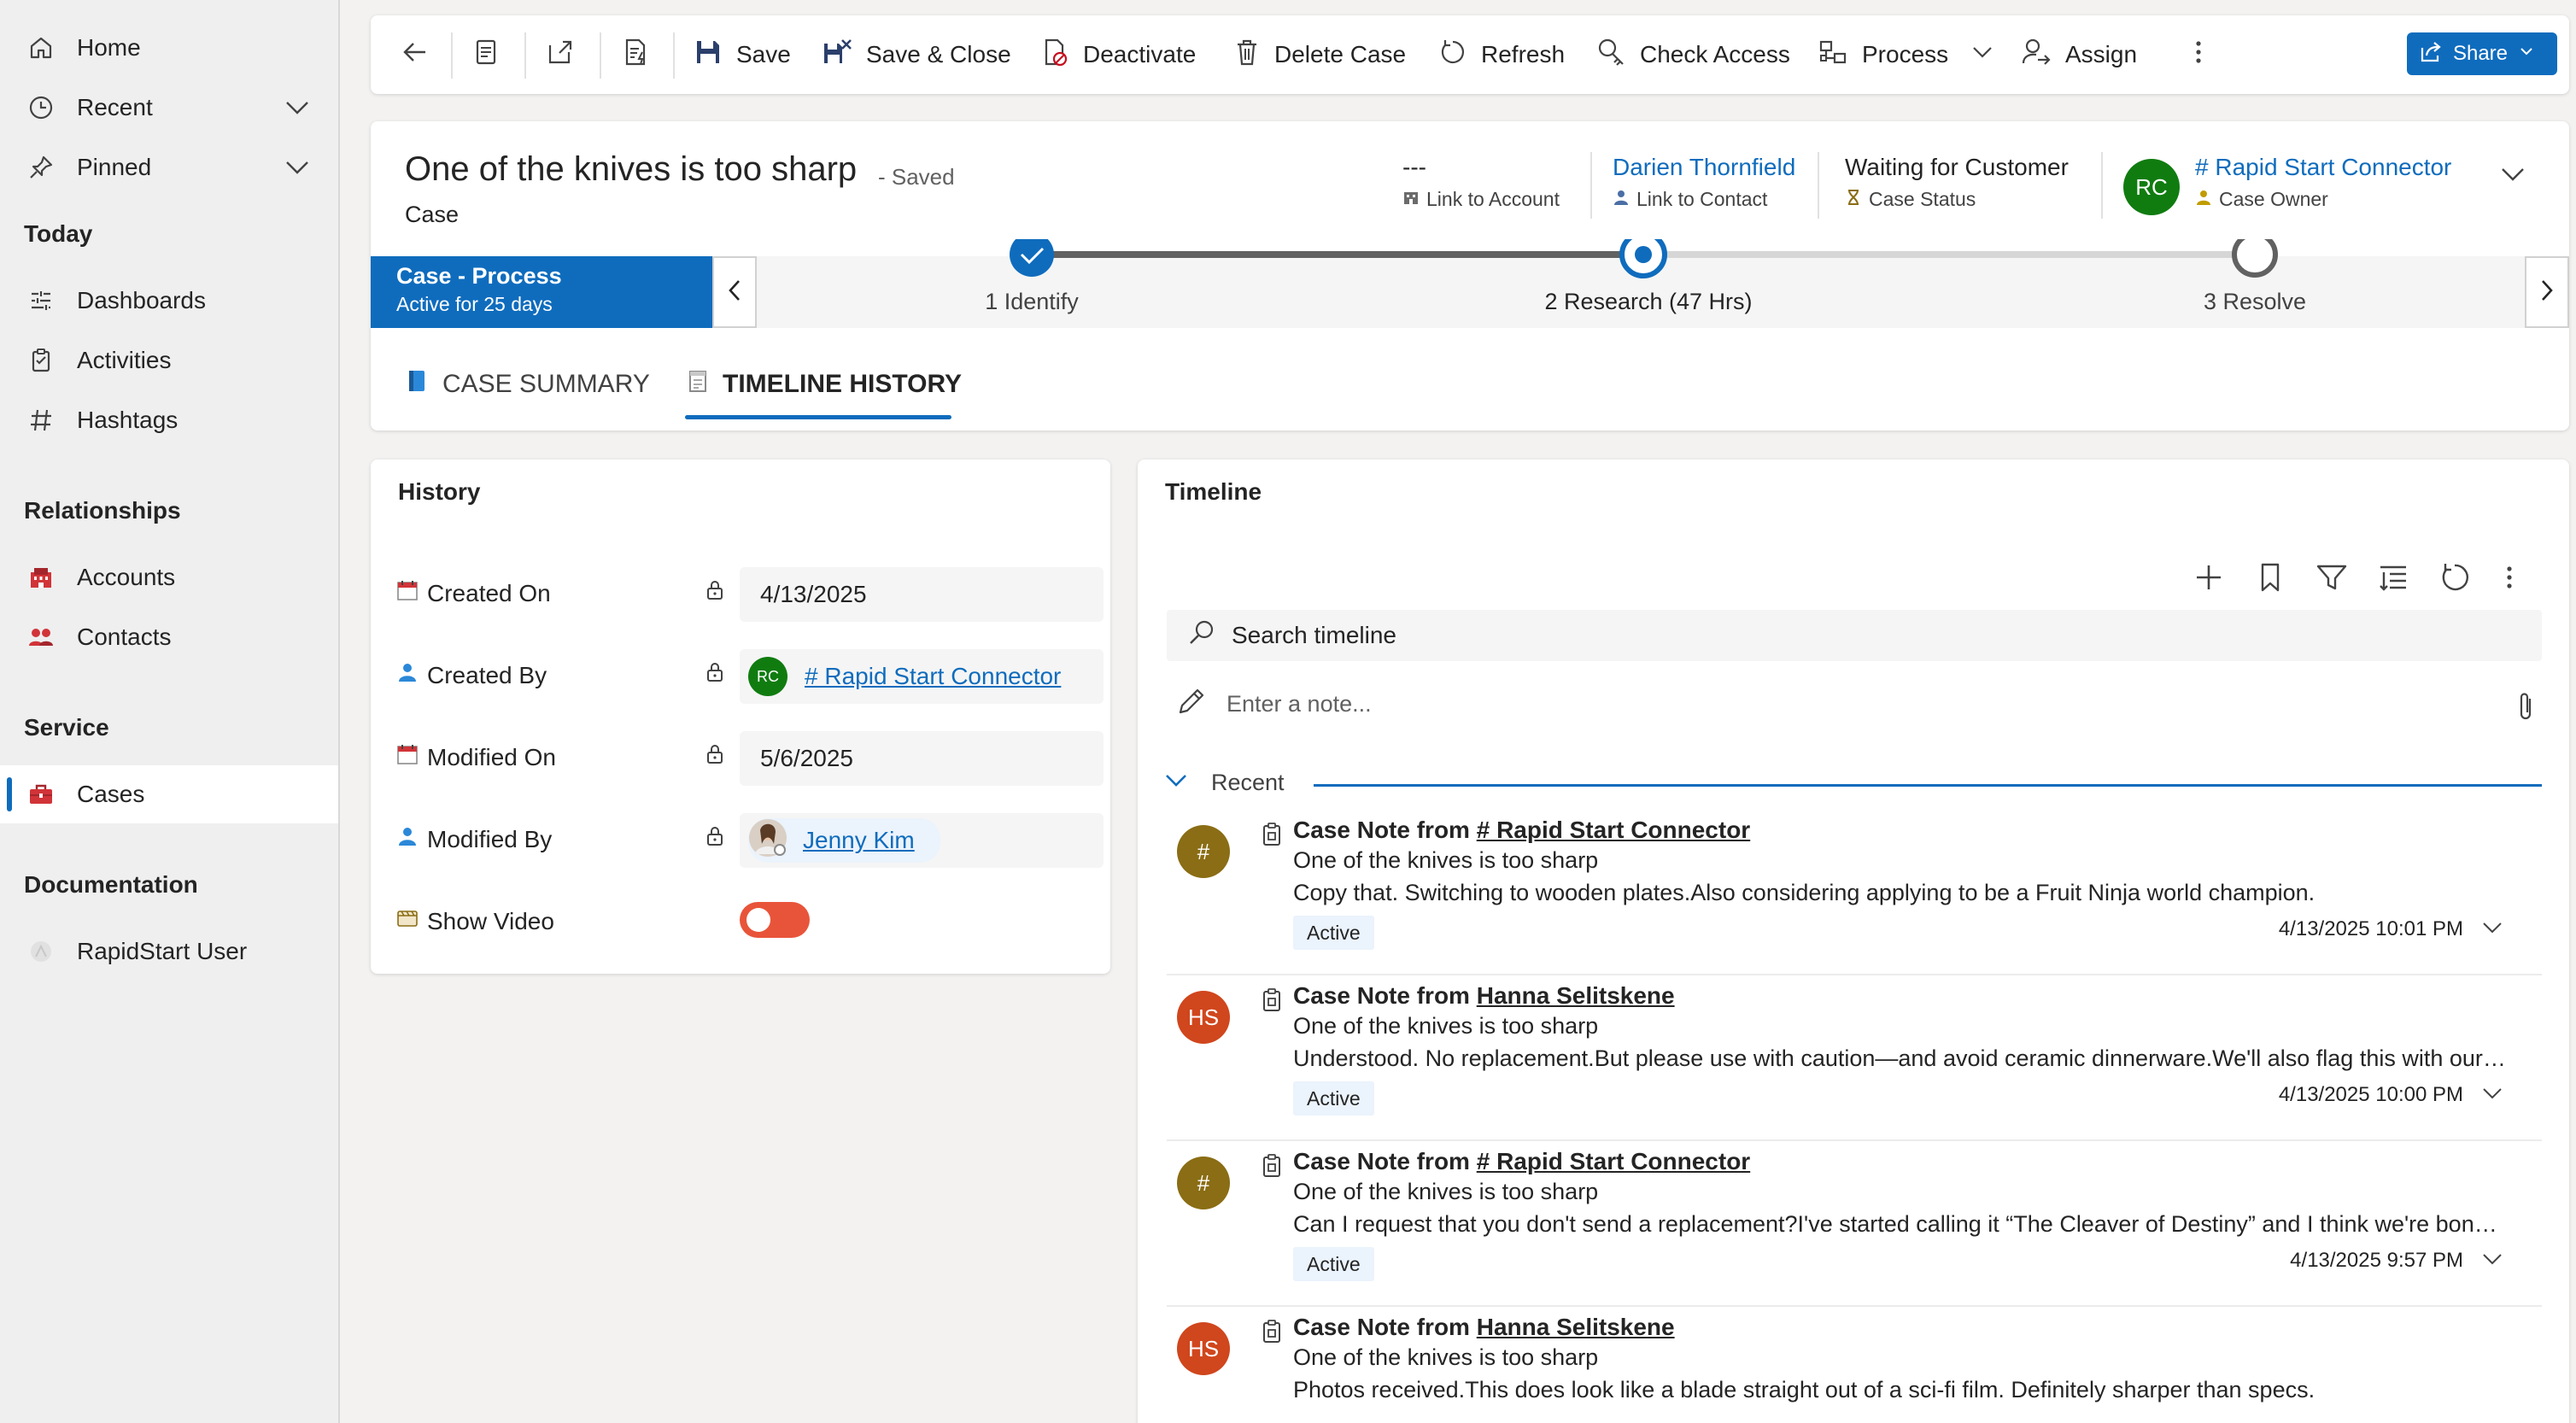 The width and height of the screenshot is (2576, 1423). Describe the element at coordinates (1913, 54) in the screenshot. I see `process-button: Process` at that location.